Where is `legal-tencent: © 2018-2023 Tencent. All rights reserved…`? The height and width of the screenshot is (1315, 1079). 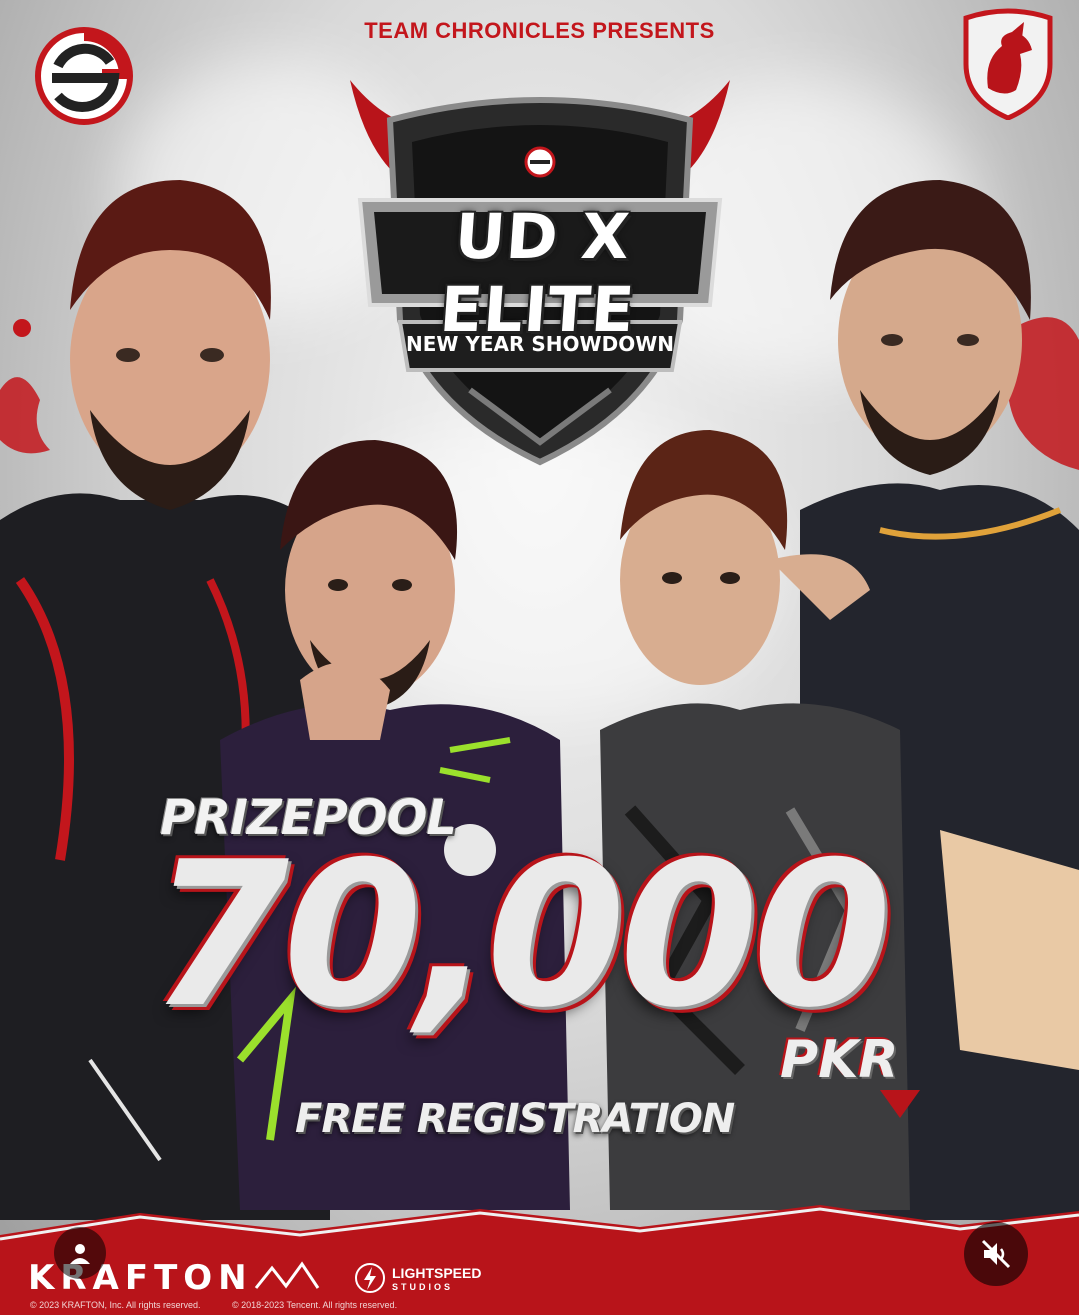 legal-tencent: © 2018-2023 Tencent. All rights reserved… is located at coordinates (315, 1305).